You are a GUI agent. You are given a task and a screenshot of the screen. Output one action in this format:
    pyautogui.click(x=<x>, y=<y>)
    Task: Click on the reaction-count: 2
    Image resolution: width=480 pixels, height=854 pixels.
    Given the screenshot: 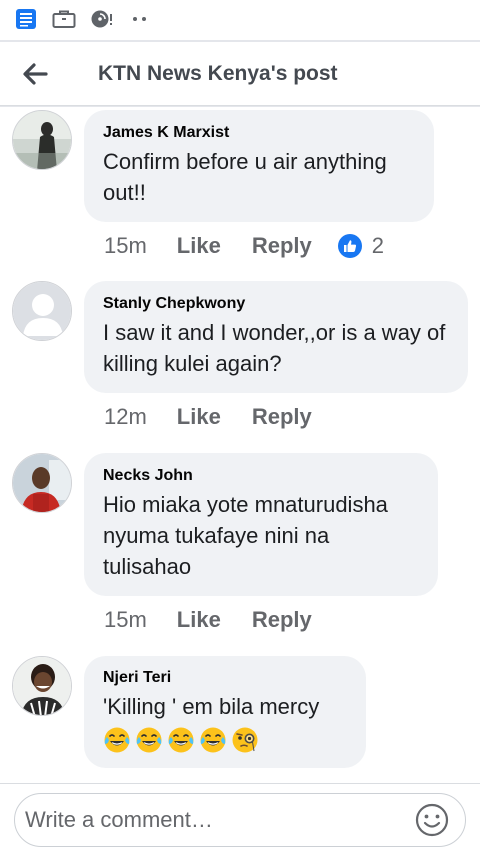 What is the action you would take?
    pyautogui.click(x=377, y=245)
    